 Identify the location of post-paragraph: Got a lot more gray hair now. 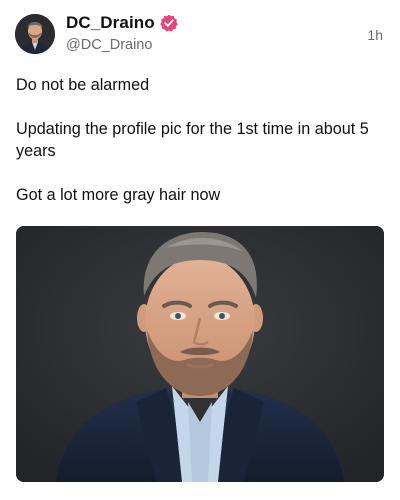
(118, 195).